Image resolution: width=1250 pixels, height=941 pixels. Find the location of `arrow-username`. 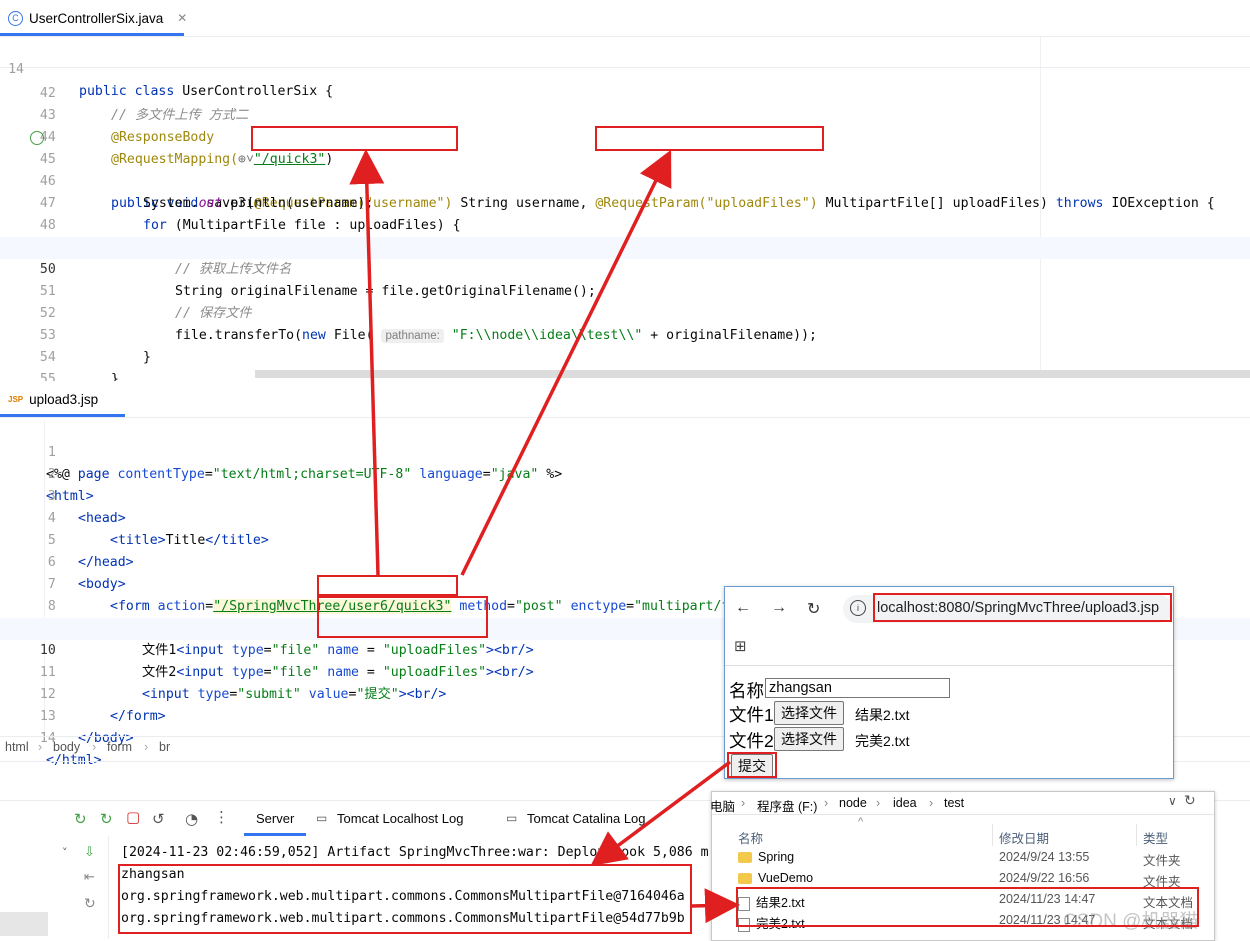

arrow-username is located at coordinates (367, 362).